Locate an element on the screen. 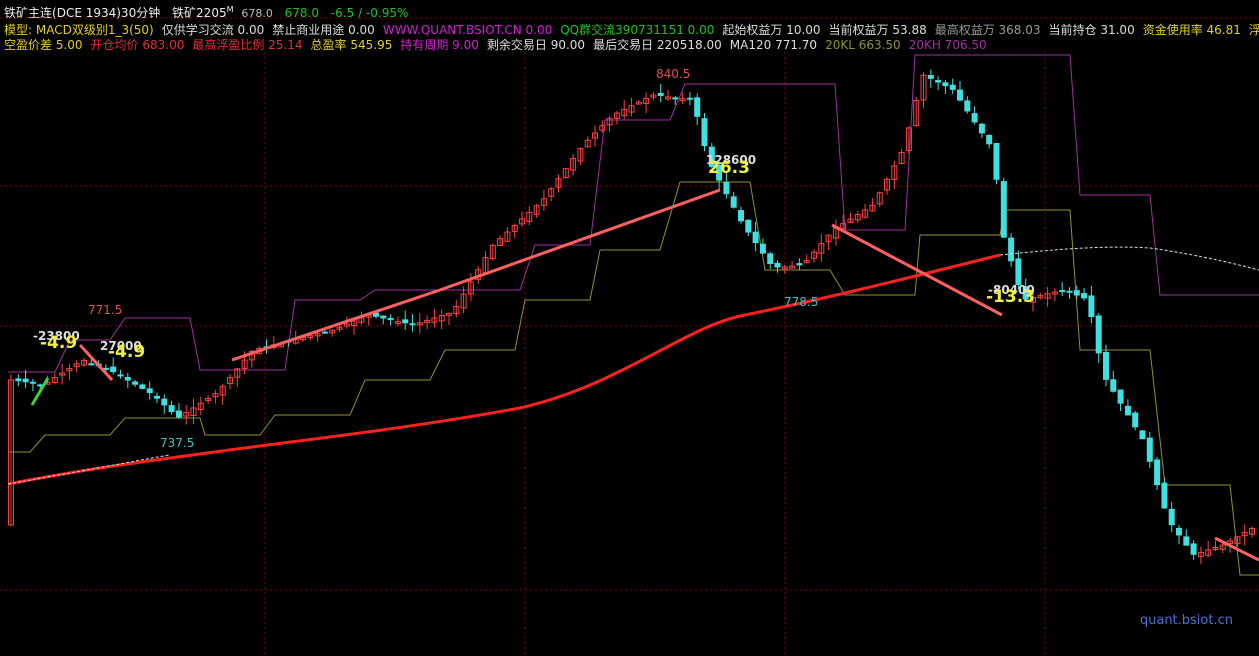  trade-profit-label: -13.3 is located at coordinates (1010, 297).